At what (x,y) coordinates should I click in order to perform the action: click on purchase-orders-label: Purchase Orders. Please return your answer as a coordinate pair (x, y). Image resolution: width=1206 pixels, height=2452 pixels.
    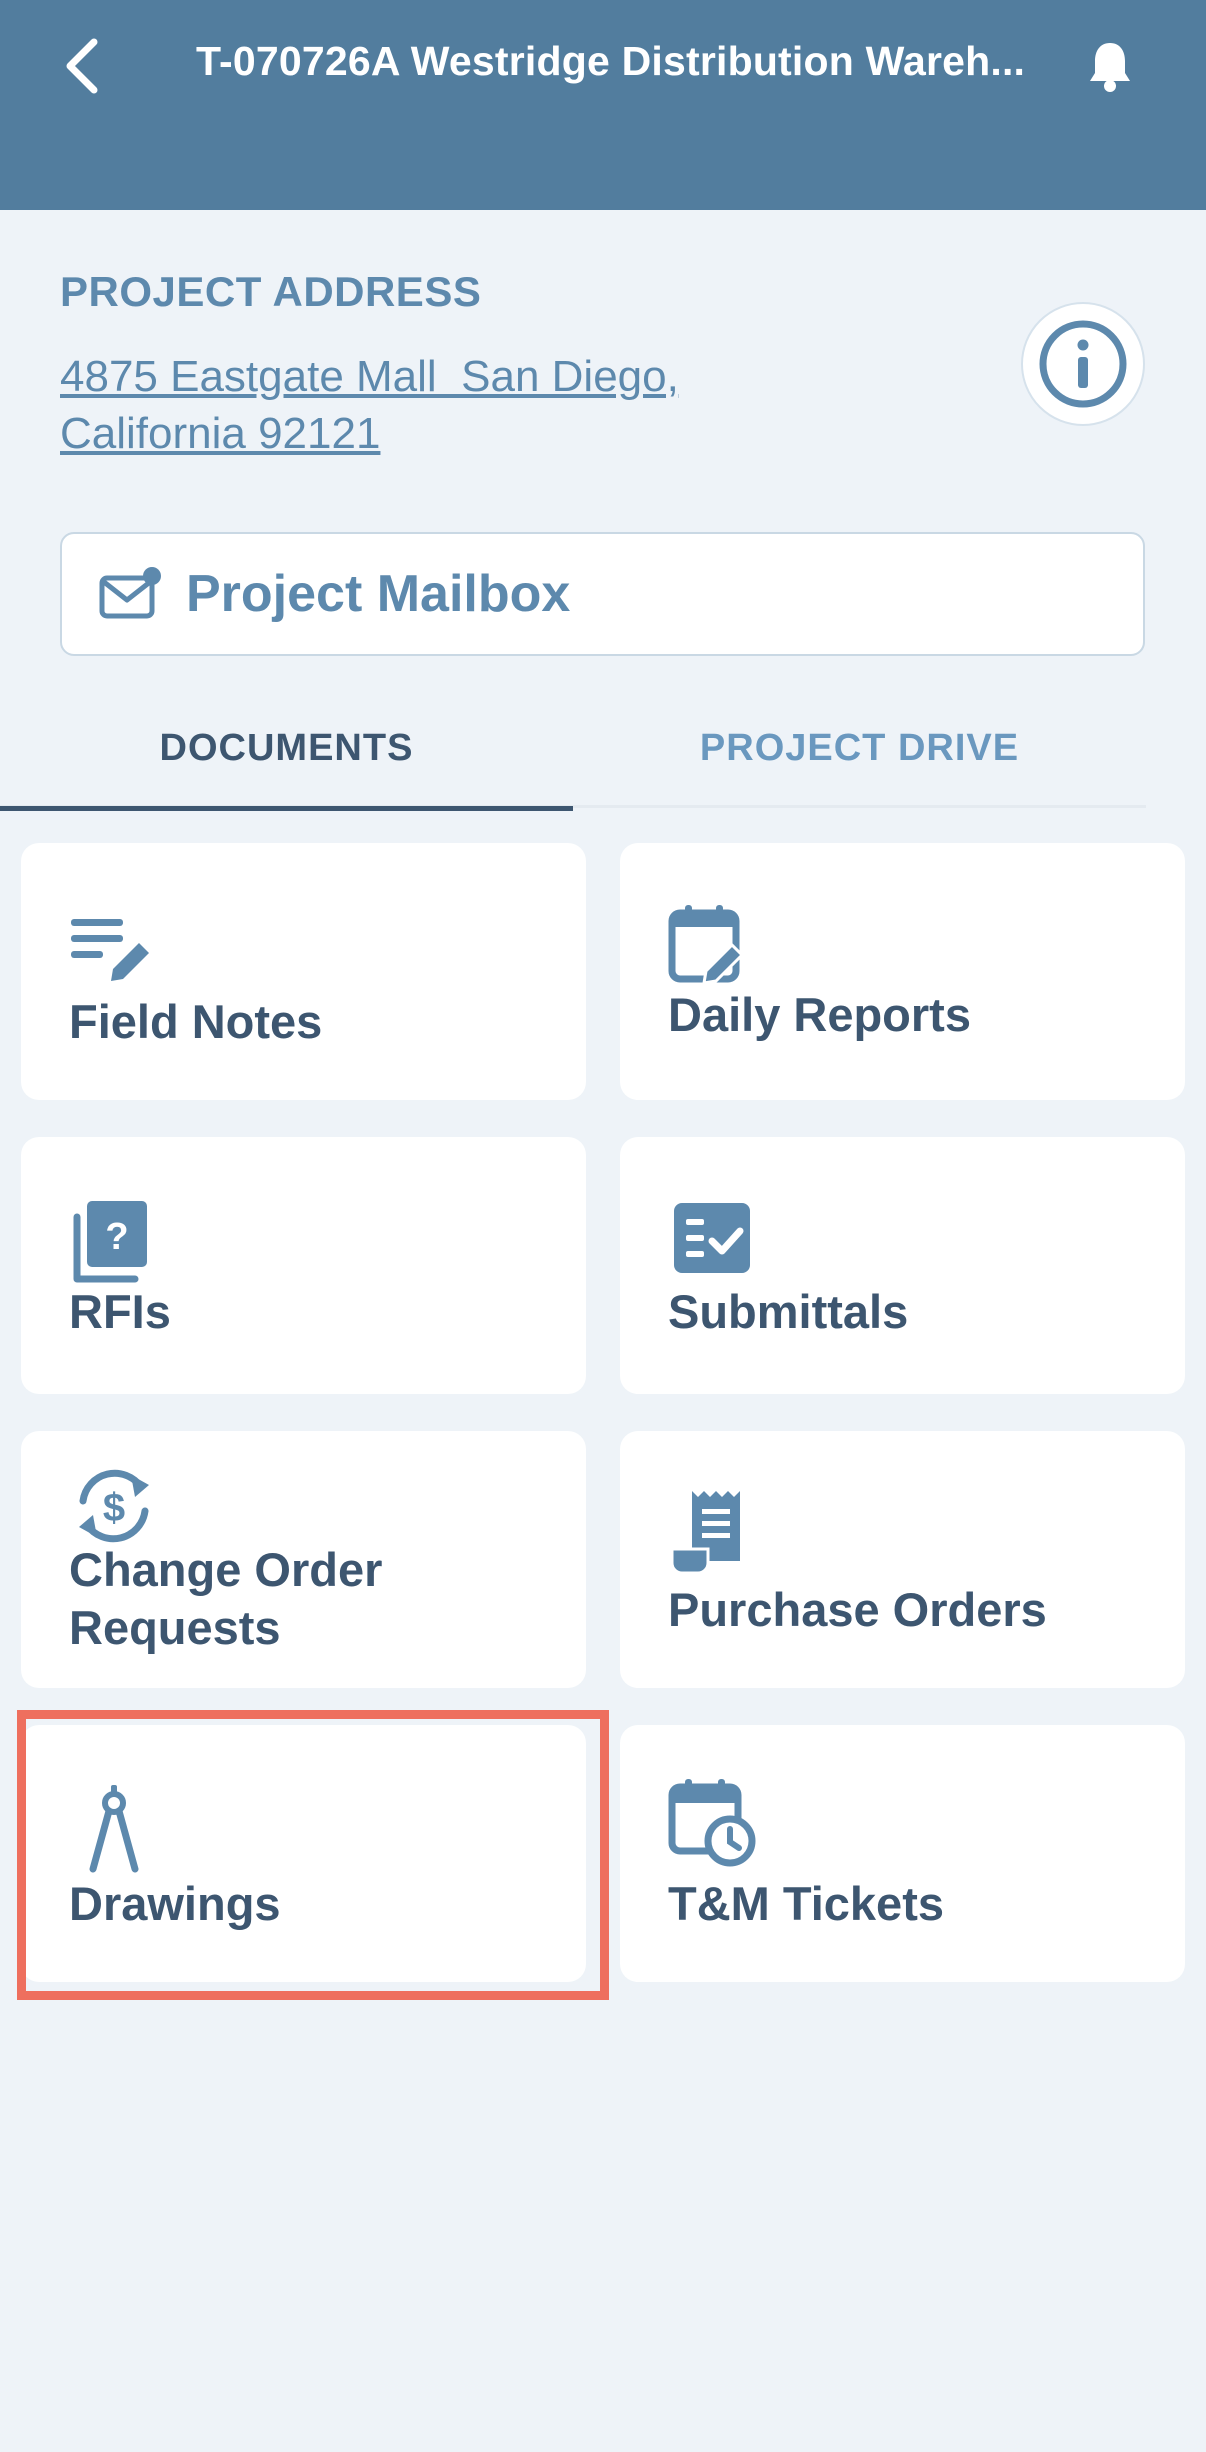
    Looking at the image, I should click on (857, 1609).